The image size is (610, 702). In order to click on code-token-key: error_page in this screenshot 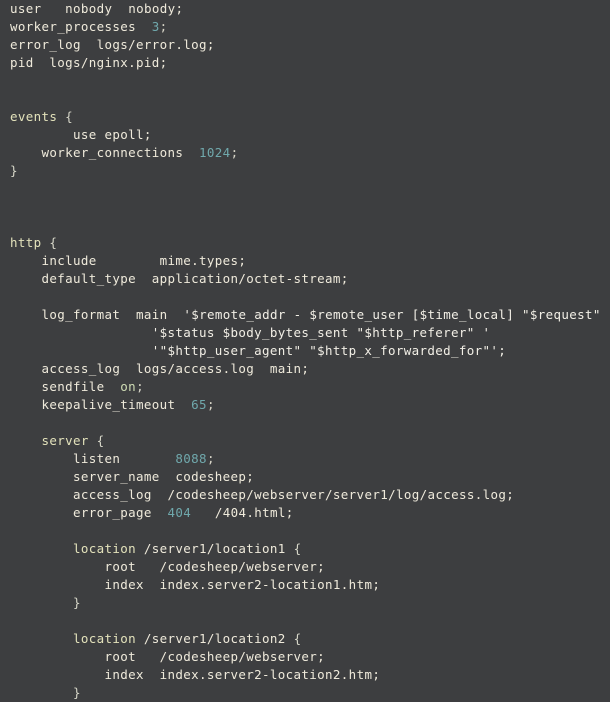, I will do `click(112, 512)`.